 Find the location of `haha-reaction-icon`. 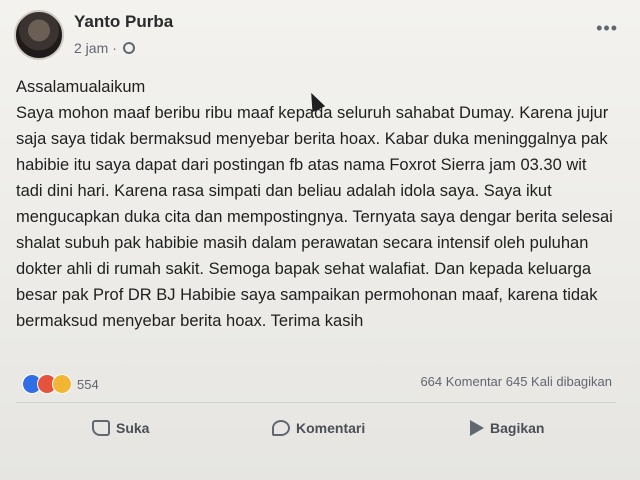

haha-reaction-icon is located at coordinates (62, 384).